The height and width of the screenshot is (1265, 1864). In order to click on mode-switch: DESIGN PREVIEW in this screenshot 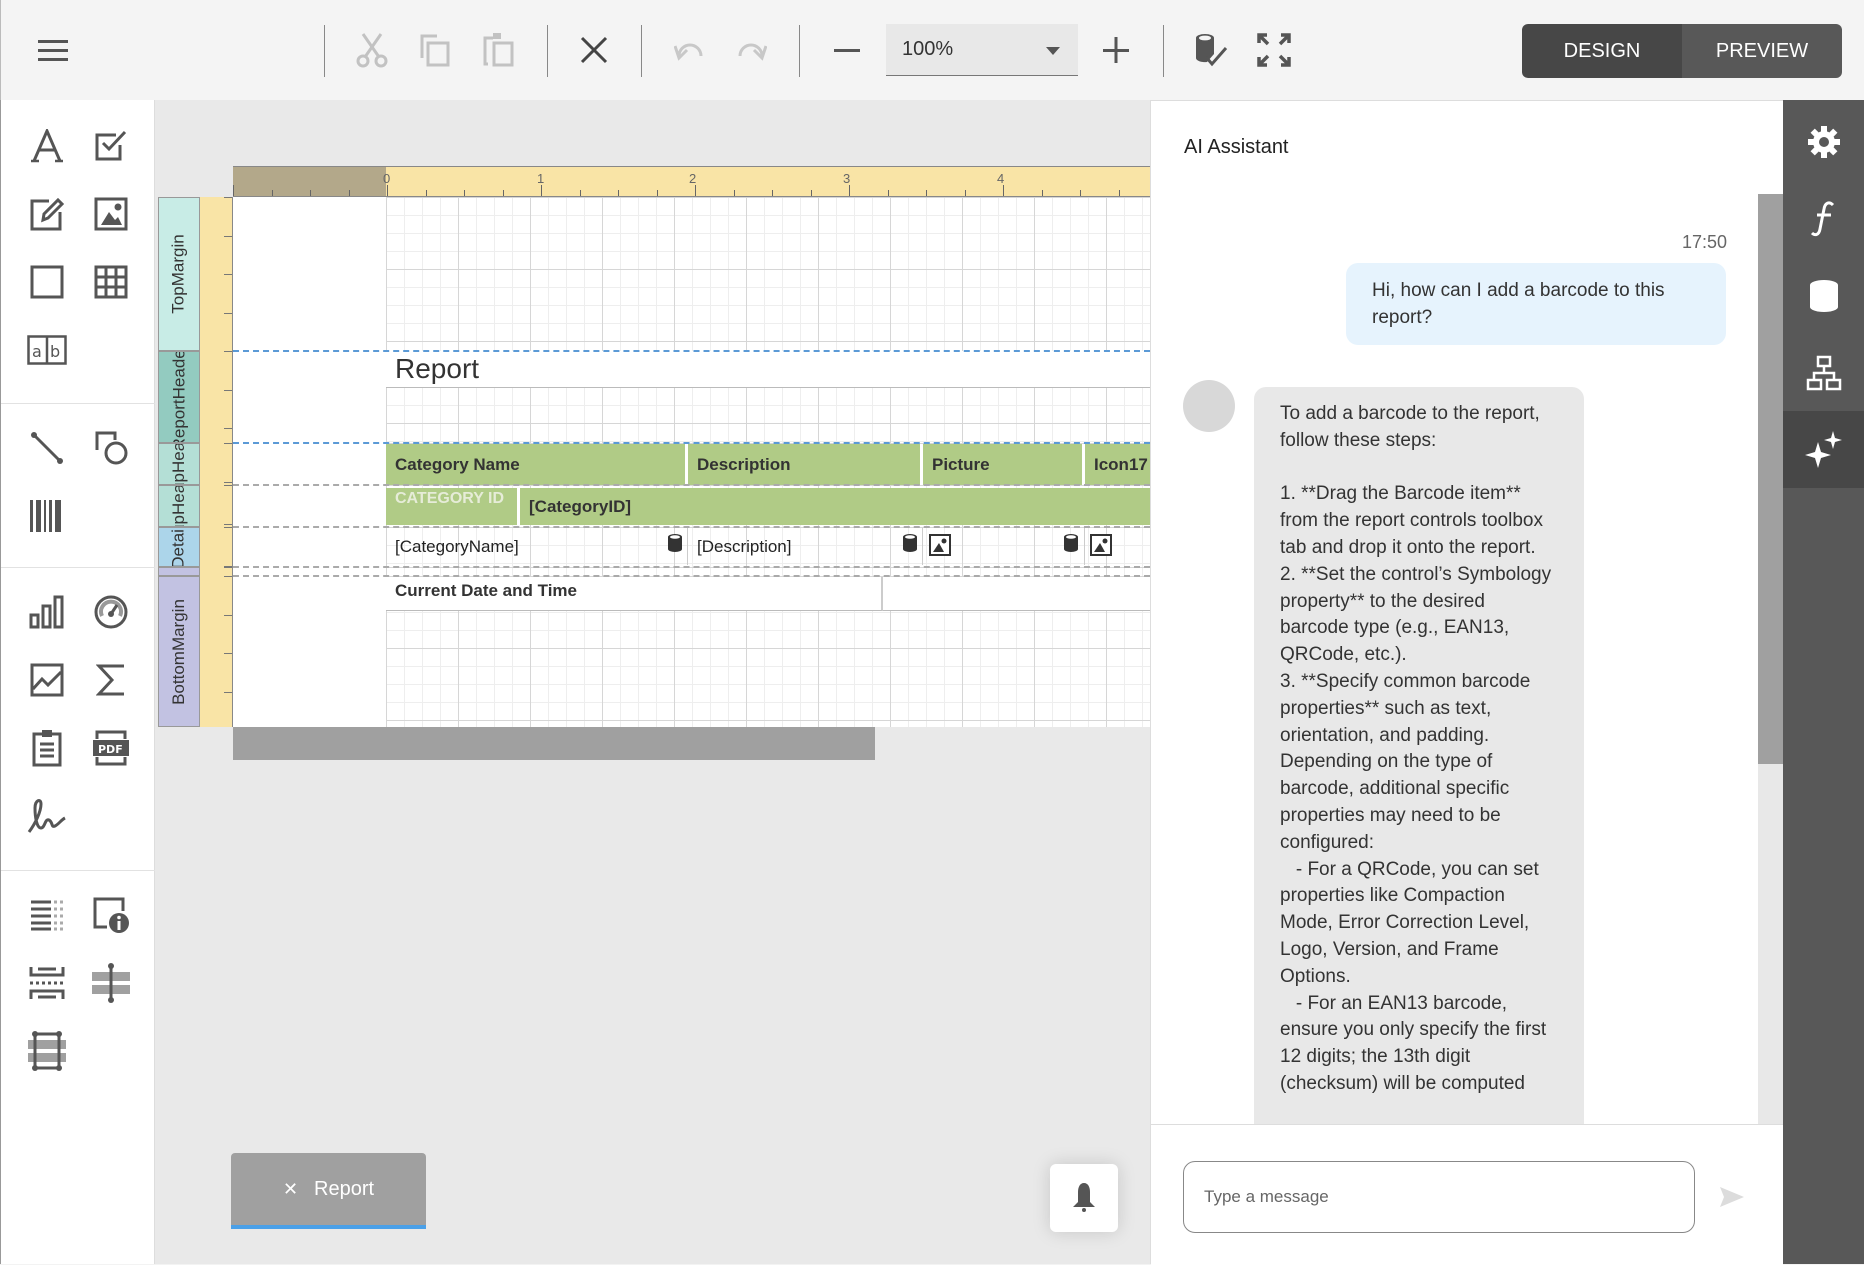, I will do `click(1682, 51)`.